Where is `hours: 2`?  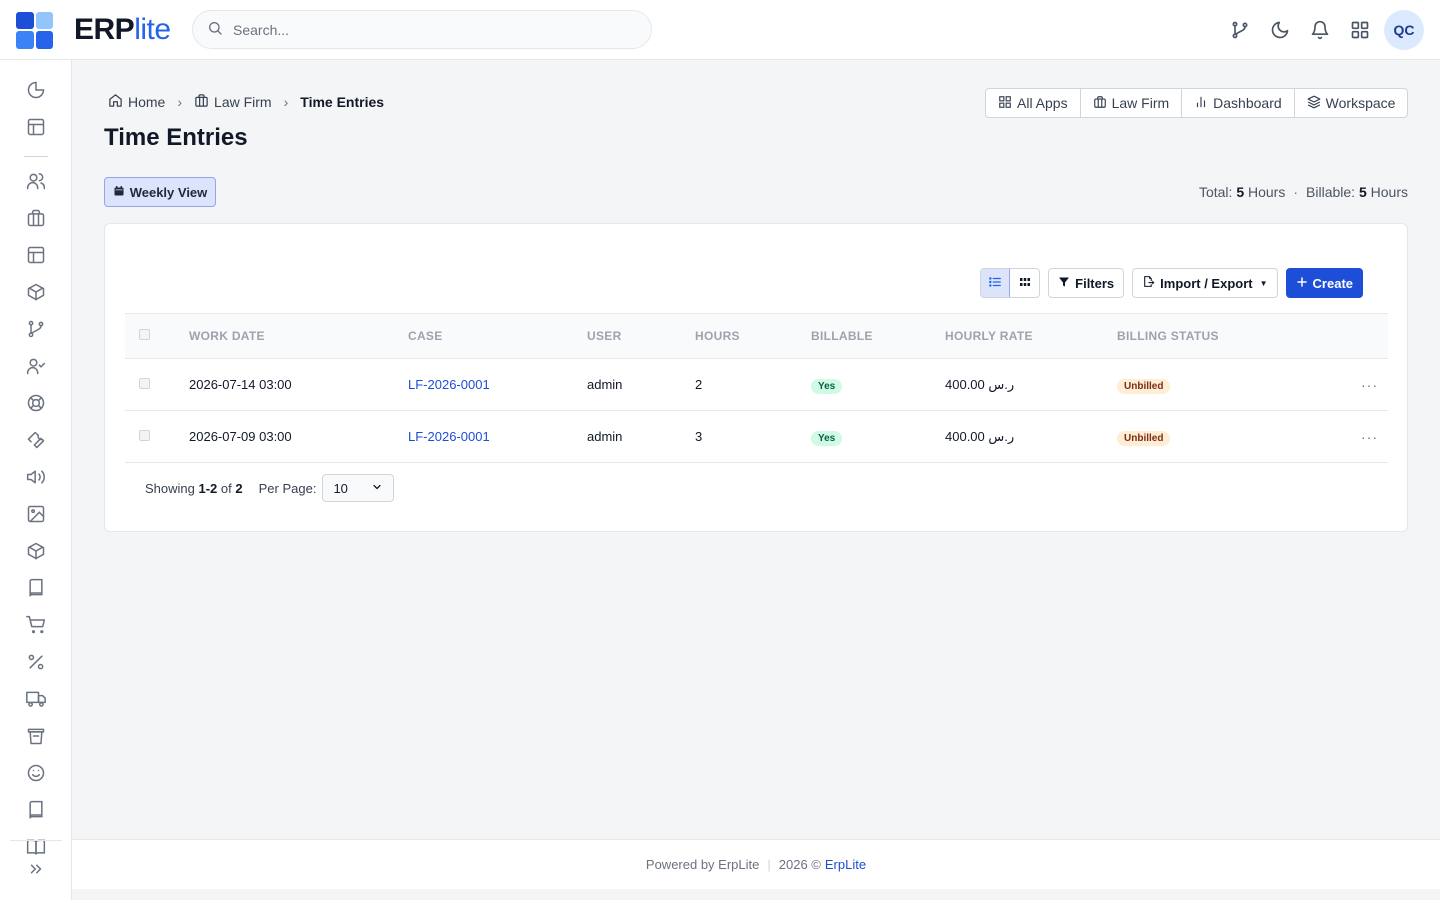 hours: 2 is located at coordinates (753, 384).